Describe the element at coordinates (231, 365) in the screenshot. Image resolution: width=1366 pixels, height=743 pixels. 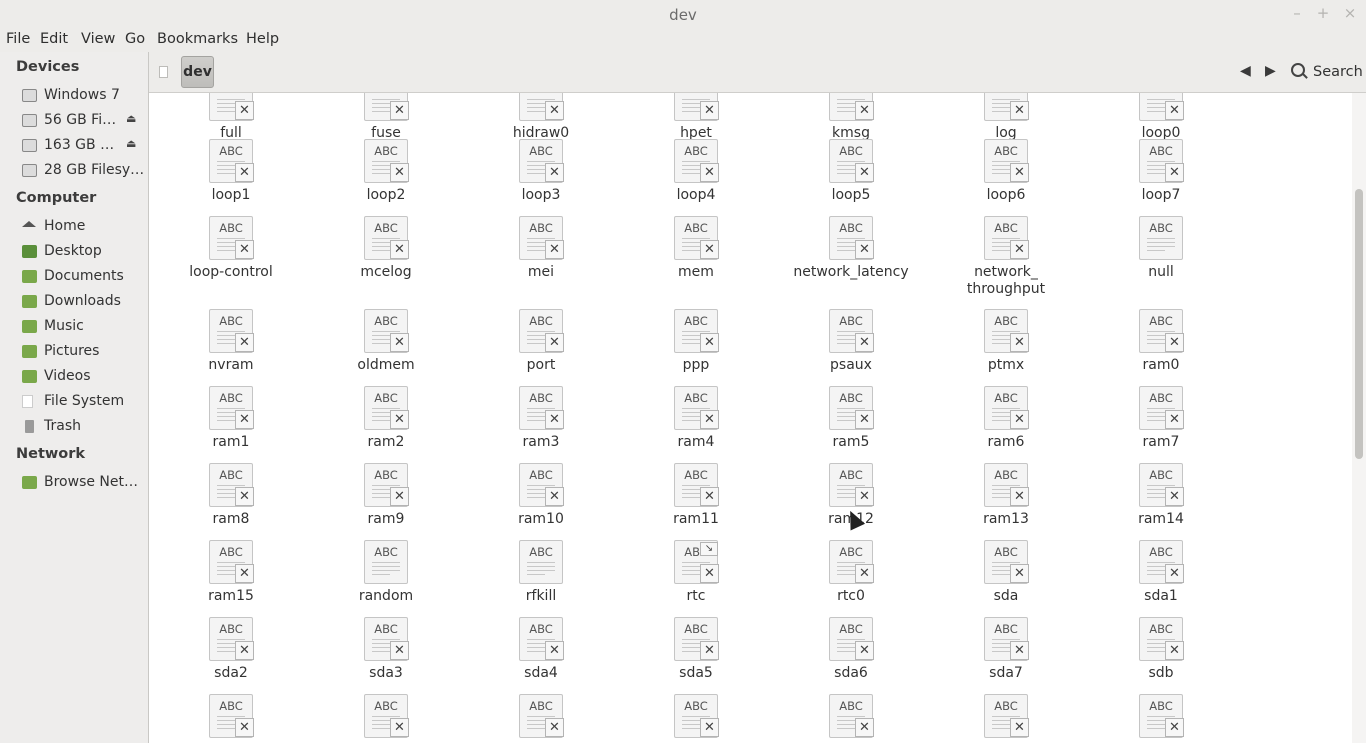
I see `file-name-label: nvram` at that location.